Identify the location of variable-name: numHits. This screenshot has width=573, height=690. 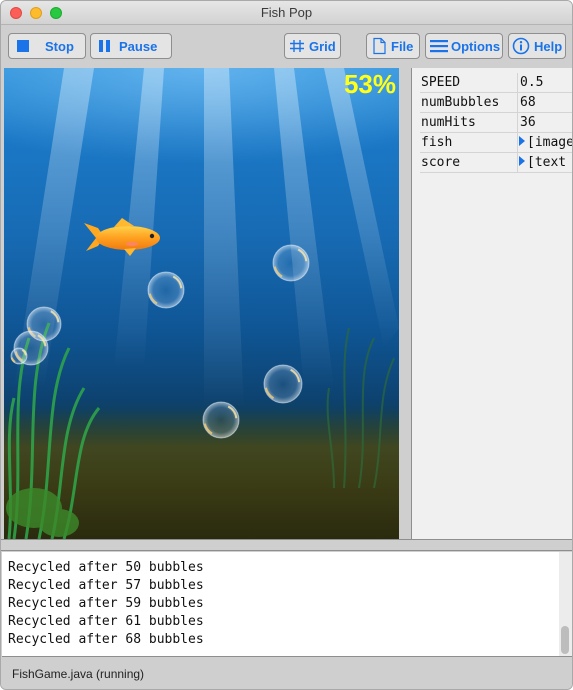
(448, 122).